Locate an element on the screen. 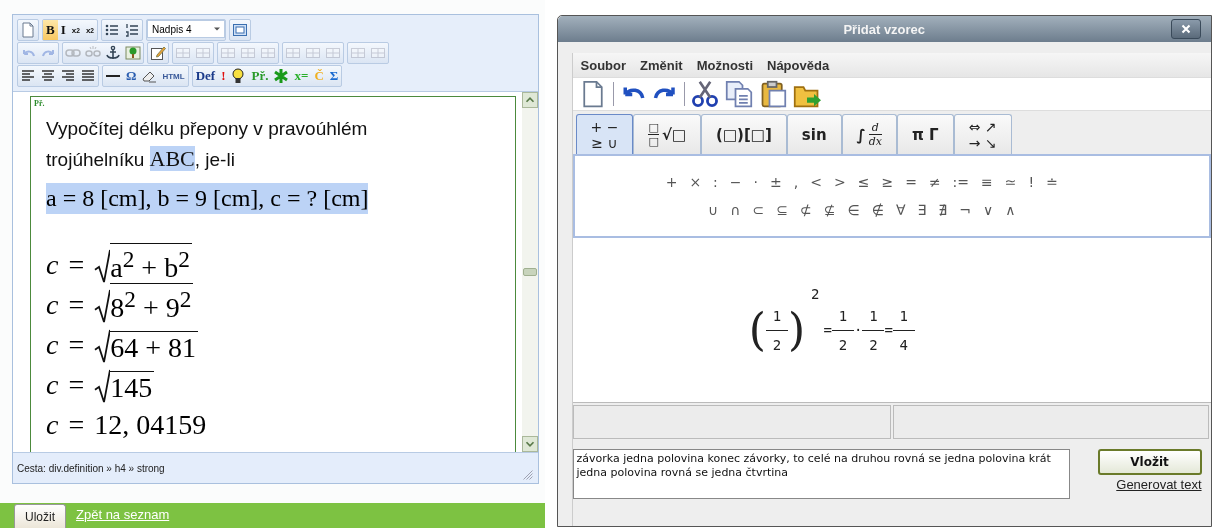 This screenshot has width=1212, height=528. close-icon is located at coordinates (1186, 29).